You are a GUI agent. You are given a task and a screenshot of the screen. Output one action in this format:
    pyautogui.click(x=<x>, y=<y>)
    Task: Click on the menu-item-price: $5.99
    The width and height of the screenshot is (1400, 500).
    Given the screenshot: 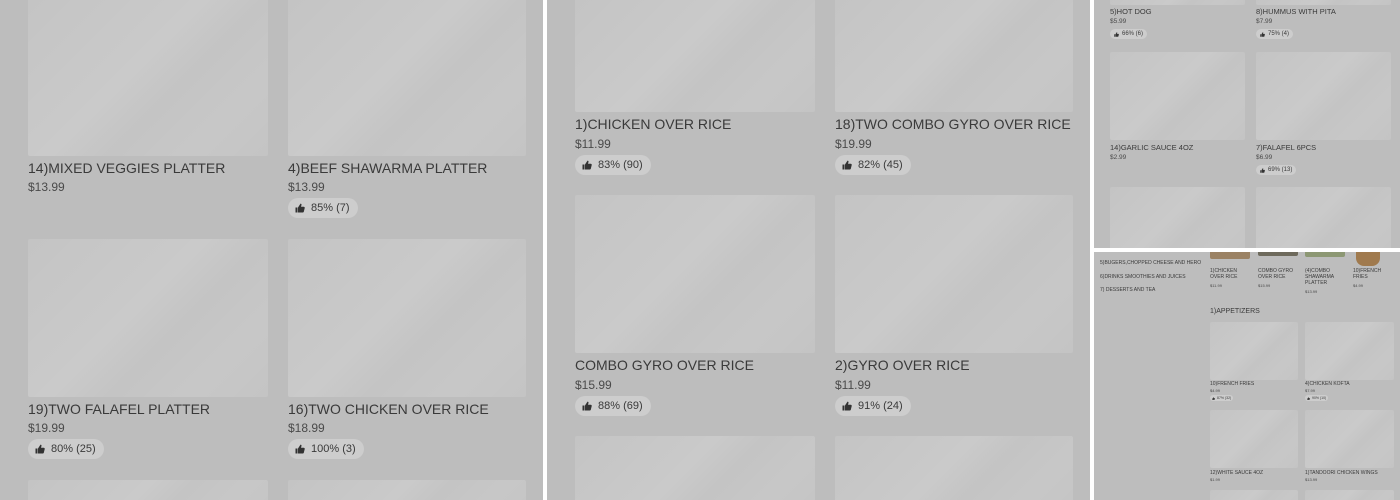 What is the action you would take?
    pyautogui.click(x=1118, y=21)
    